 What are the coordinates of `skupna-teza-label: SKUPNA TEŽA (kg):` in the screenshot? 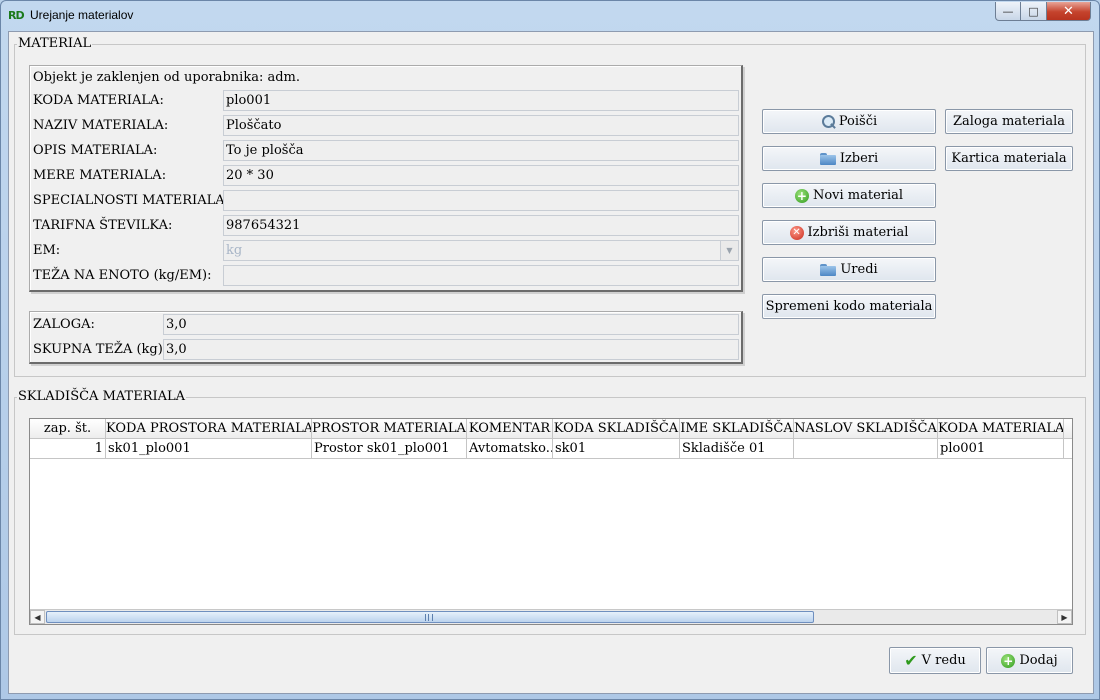 It's located at (100, 349).